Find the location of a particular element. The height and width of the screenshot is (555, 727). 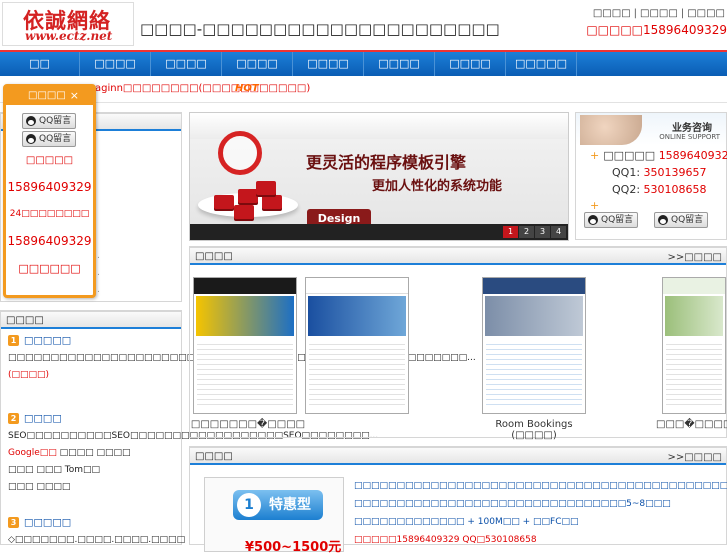

phone-value: 15896409329 is located at coordinates (692, 155).